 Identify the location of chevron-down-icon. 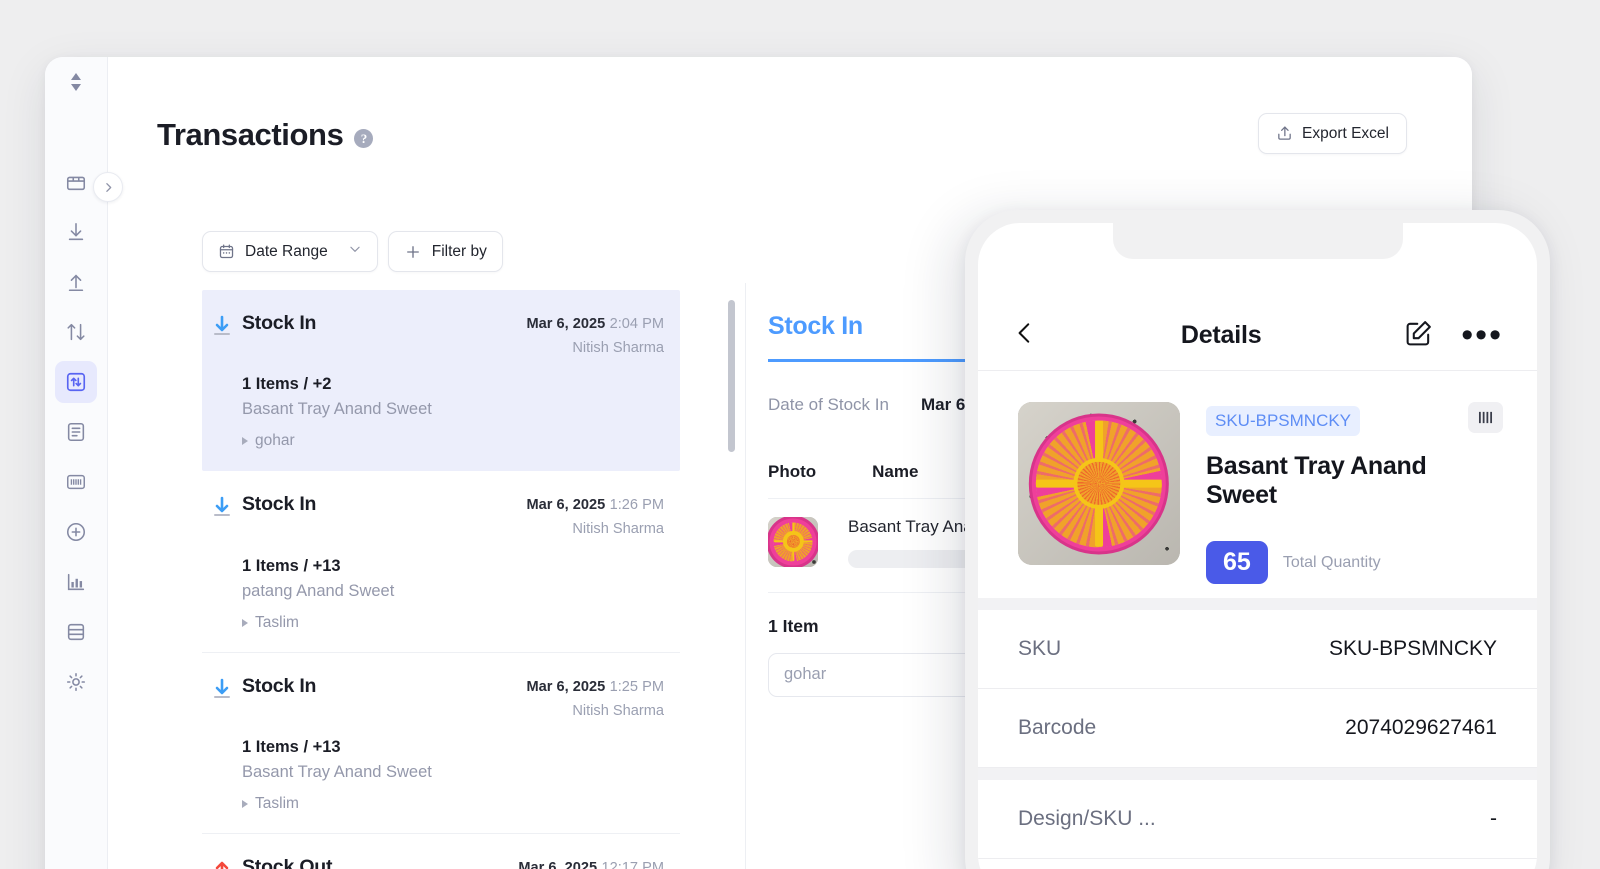
(355, 251).